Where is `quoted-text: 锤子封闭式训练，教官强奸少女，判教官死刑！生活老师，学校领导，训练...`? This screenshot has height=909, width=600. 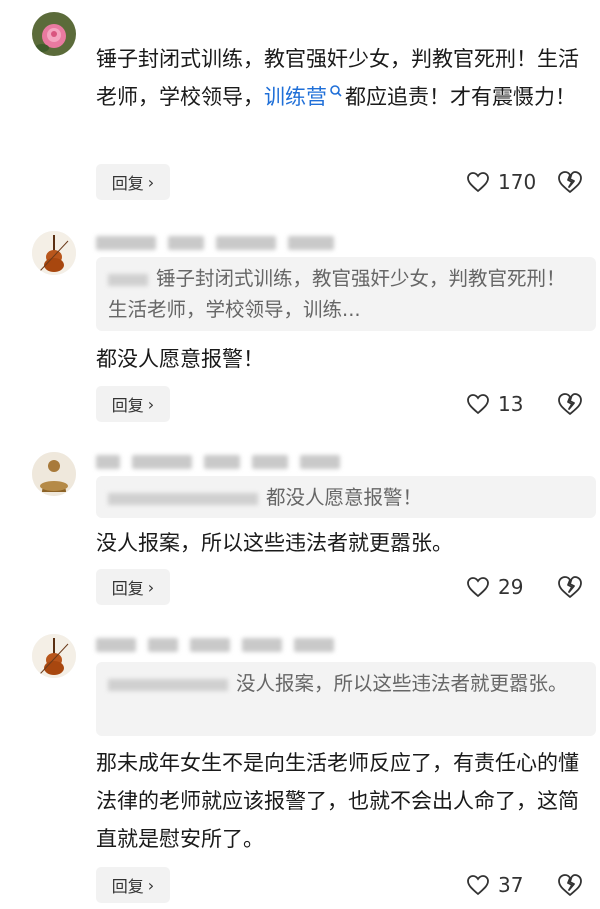 quoted-text: 锤子封闭式训练，教官强奸少女，判教官死刑！生活老师，学校领导，训练... is located at coordinates (337, 294).